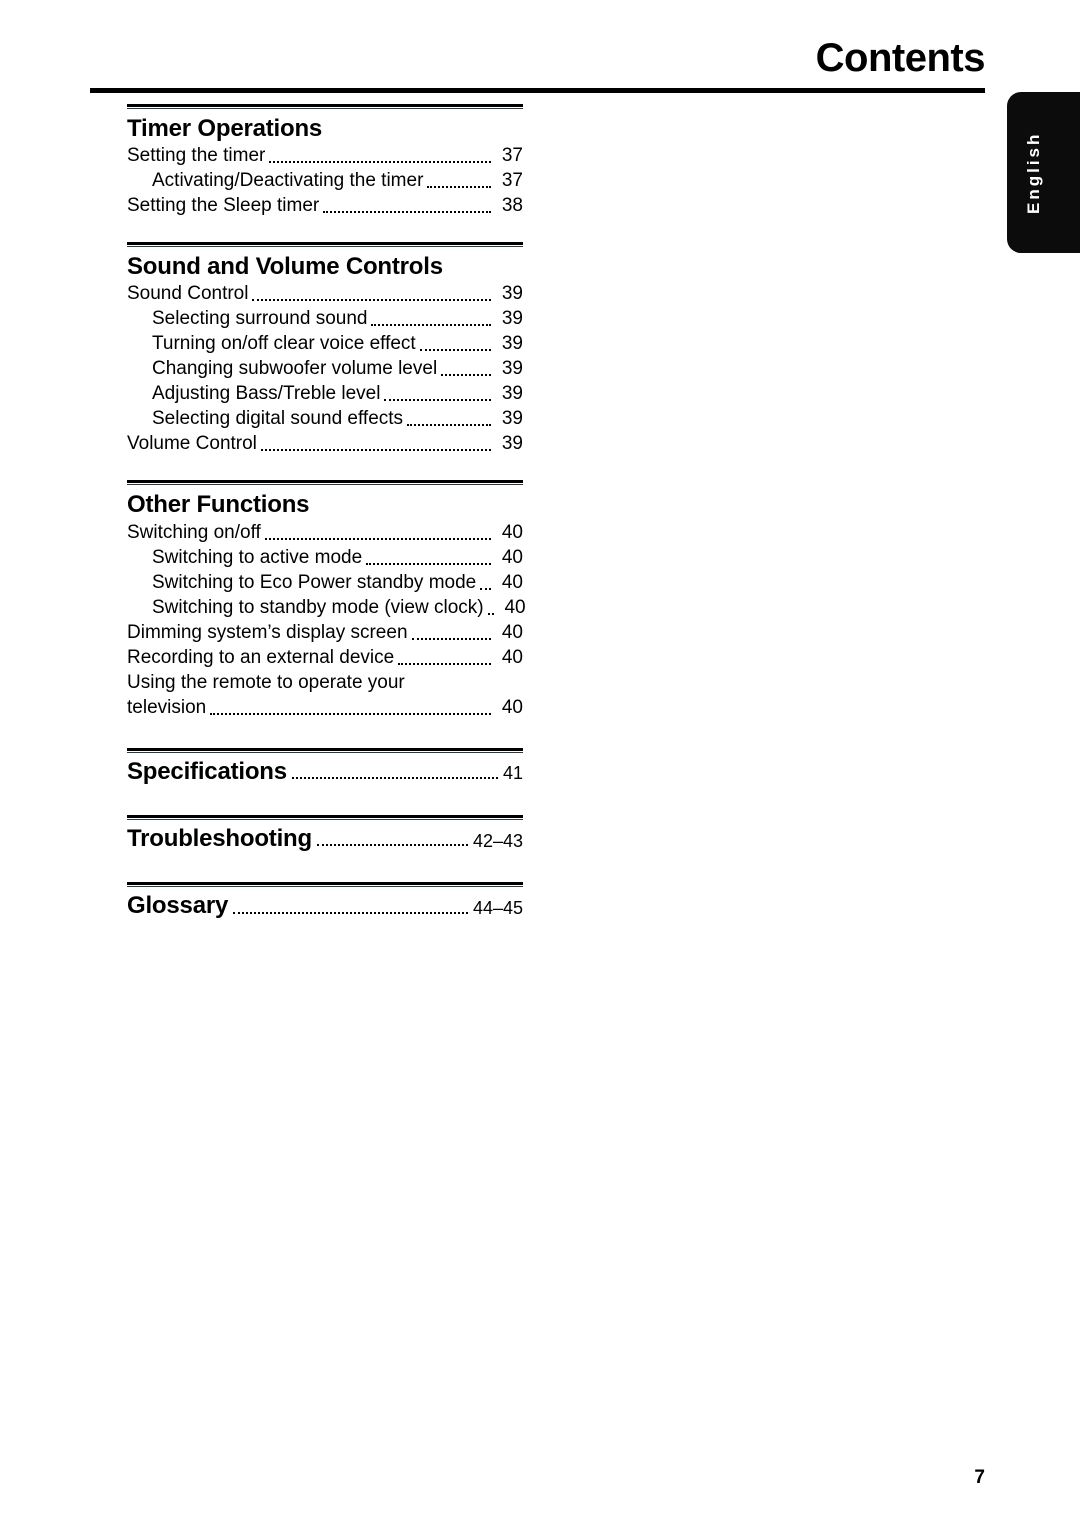 This screenshot has width=1080, height=1529. Describe the element at coordinates (192, 444) in the screenshot. I see `toc-entry-label: Volume Control` at that location.